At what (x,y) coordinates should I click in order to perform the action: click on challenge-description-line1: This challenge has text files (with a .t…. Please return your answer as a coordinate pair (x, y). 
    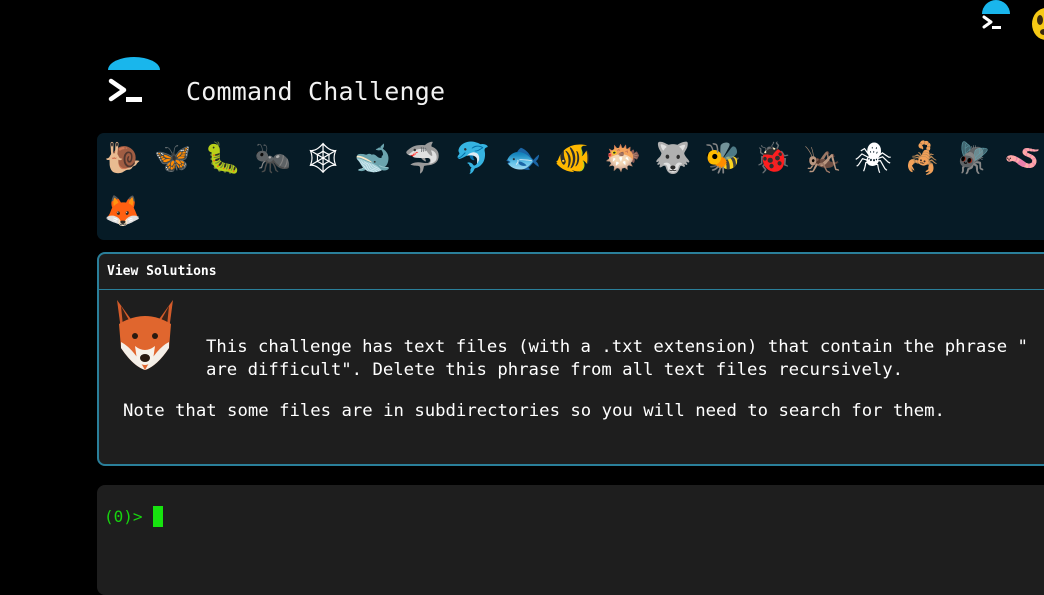
    Looking at the image, I should click on (617, 347).